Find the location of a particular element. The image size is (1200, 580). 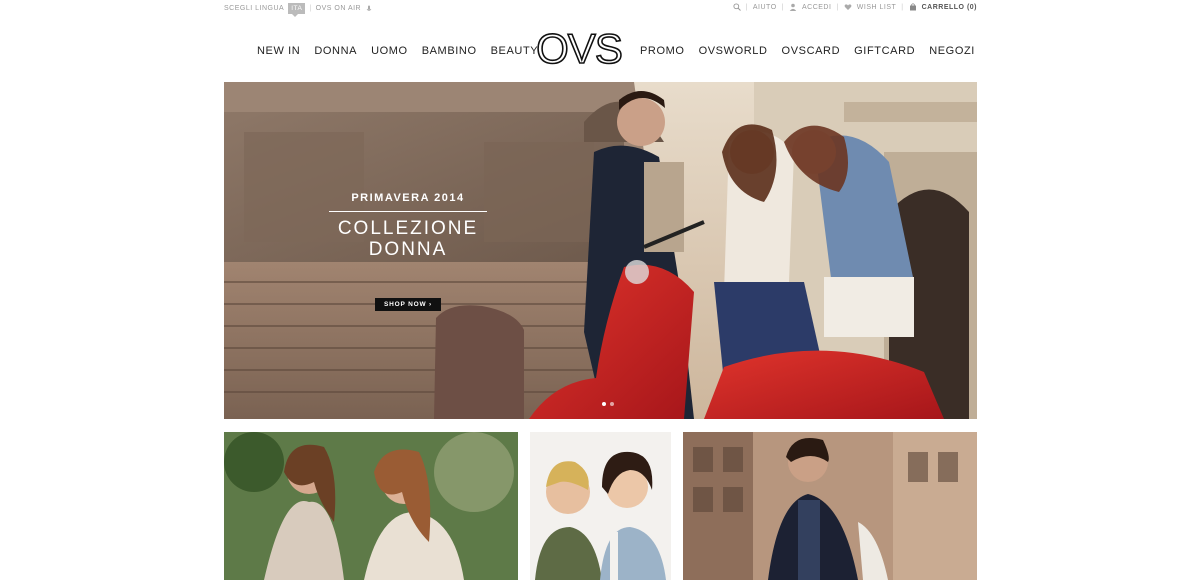

hero-divider is located at coordinates (408, 211).